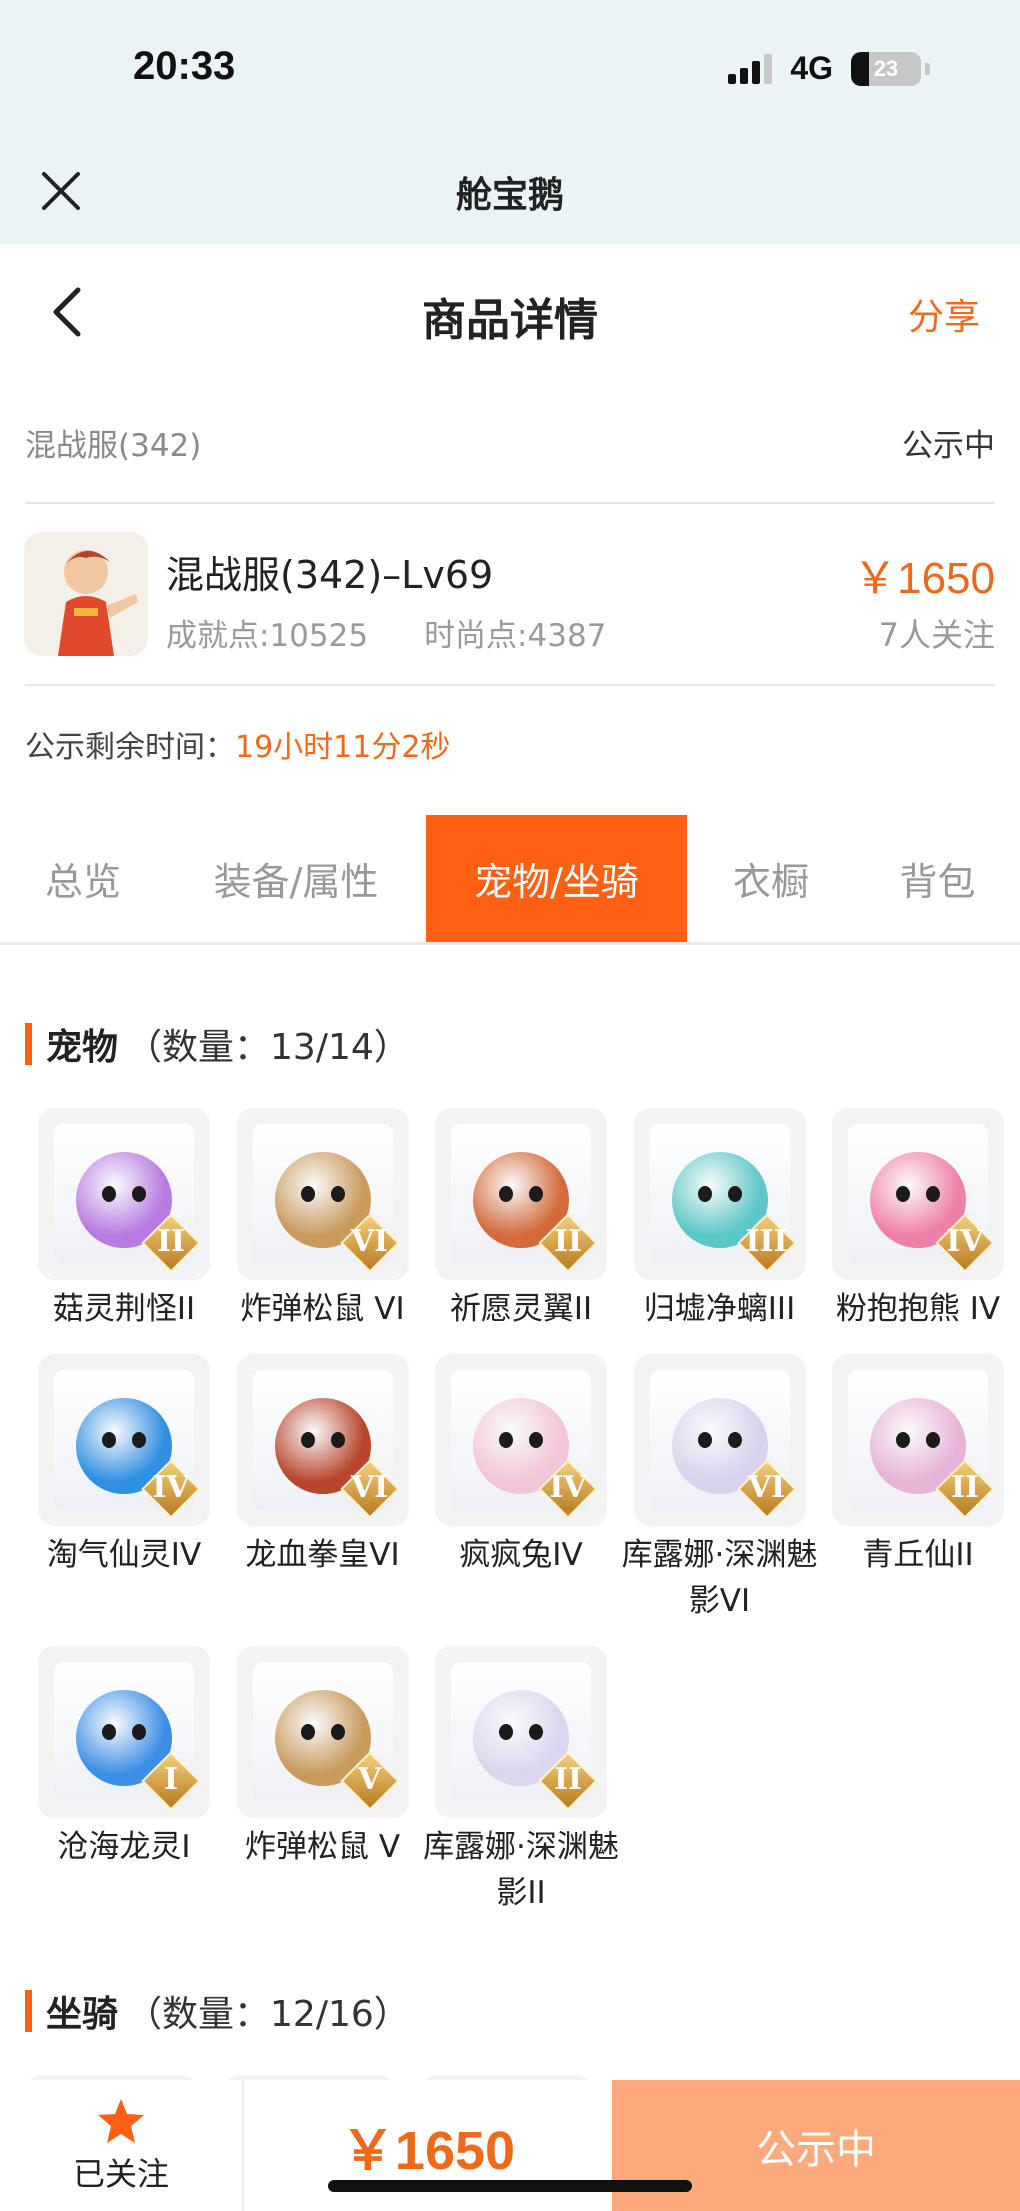  What do you see at coordinates (330, 575) in the screenshot?
I see `product-name: 混战服(342)–Lv69` at bounding box center [330, 575].